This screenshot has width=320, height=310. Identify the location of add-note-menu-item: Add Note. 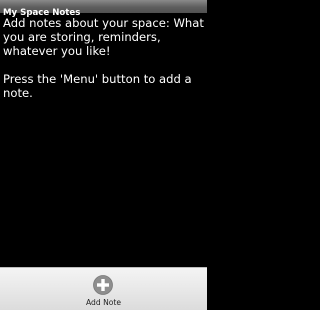
(103, 289).